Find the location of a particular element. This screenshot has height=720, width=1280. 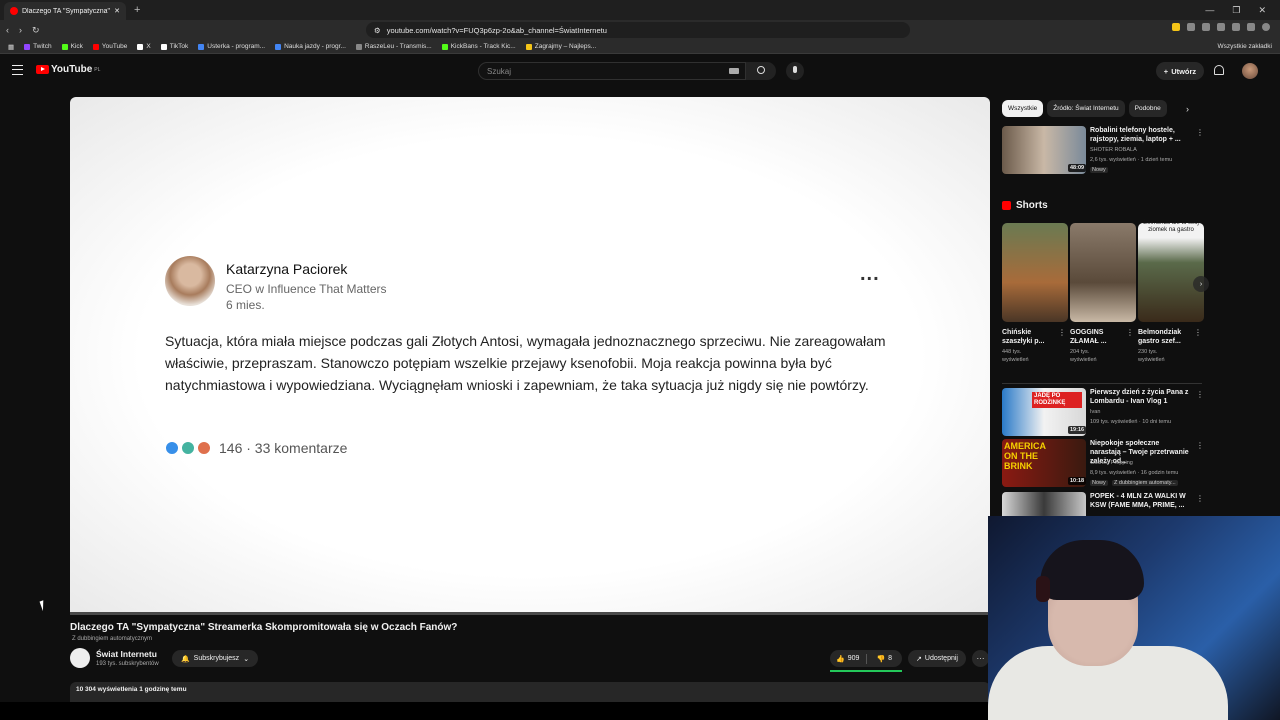

back-icon: ‹ is located at coordinates (7, 30).